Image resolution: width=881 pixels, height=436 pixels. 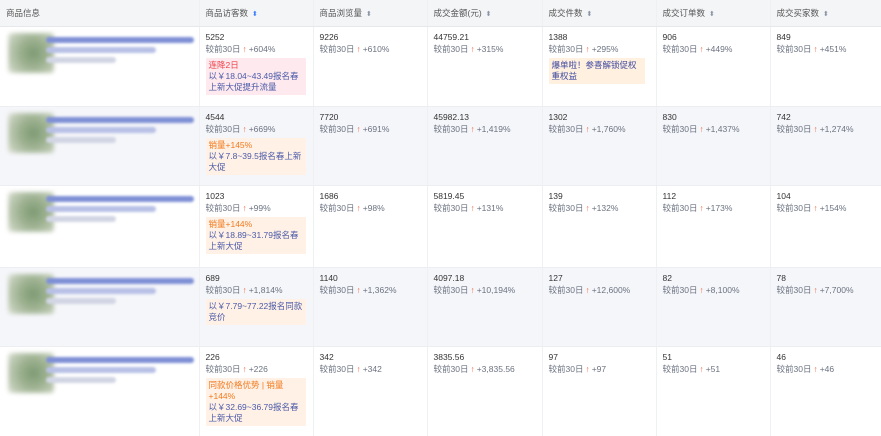 I want to click on boost-badge: 爆单啦！参喜解锁促权重权益, so click(x=596, y=70).